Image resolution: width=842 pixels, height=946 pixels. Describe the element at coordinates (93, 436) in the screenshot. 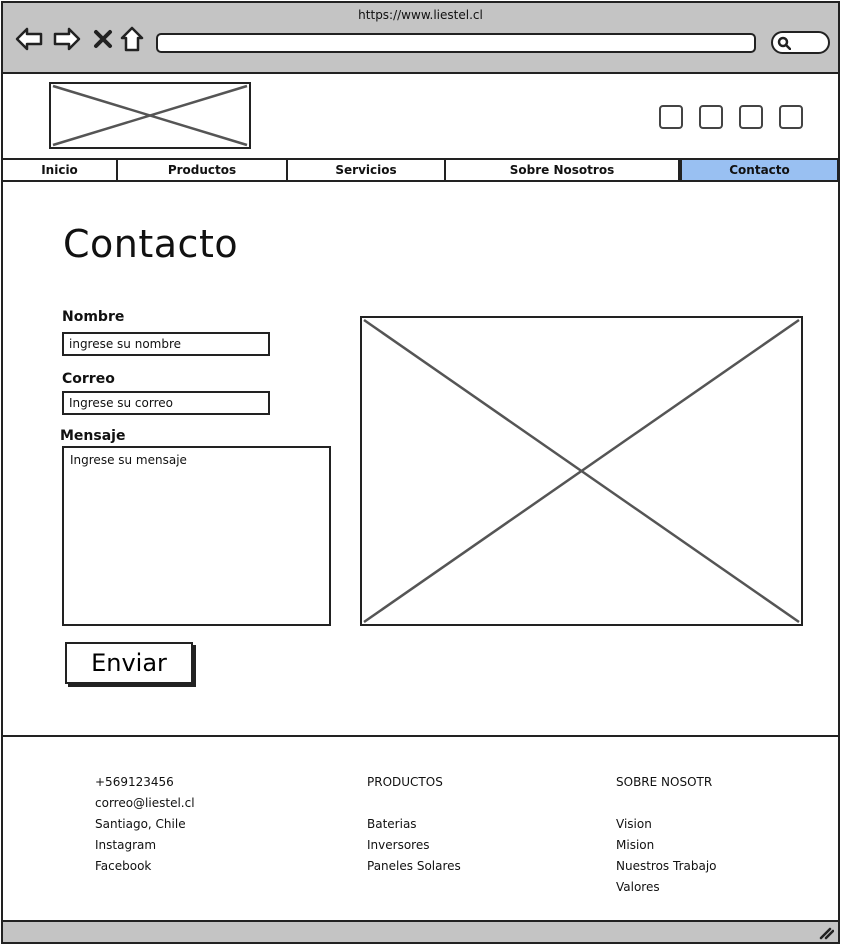

I see `message-label: Mensaje` at that location.